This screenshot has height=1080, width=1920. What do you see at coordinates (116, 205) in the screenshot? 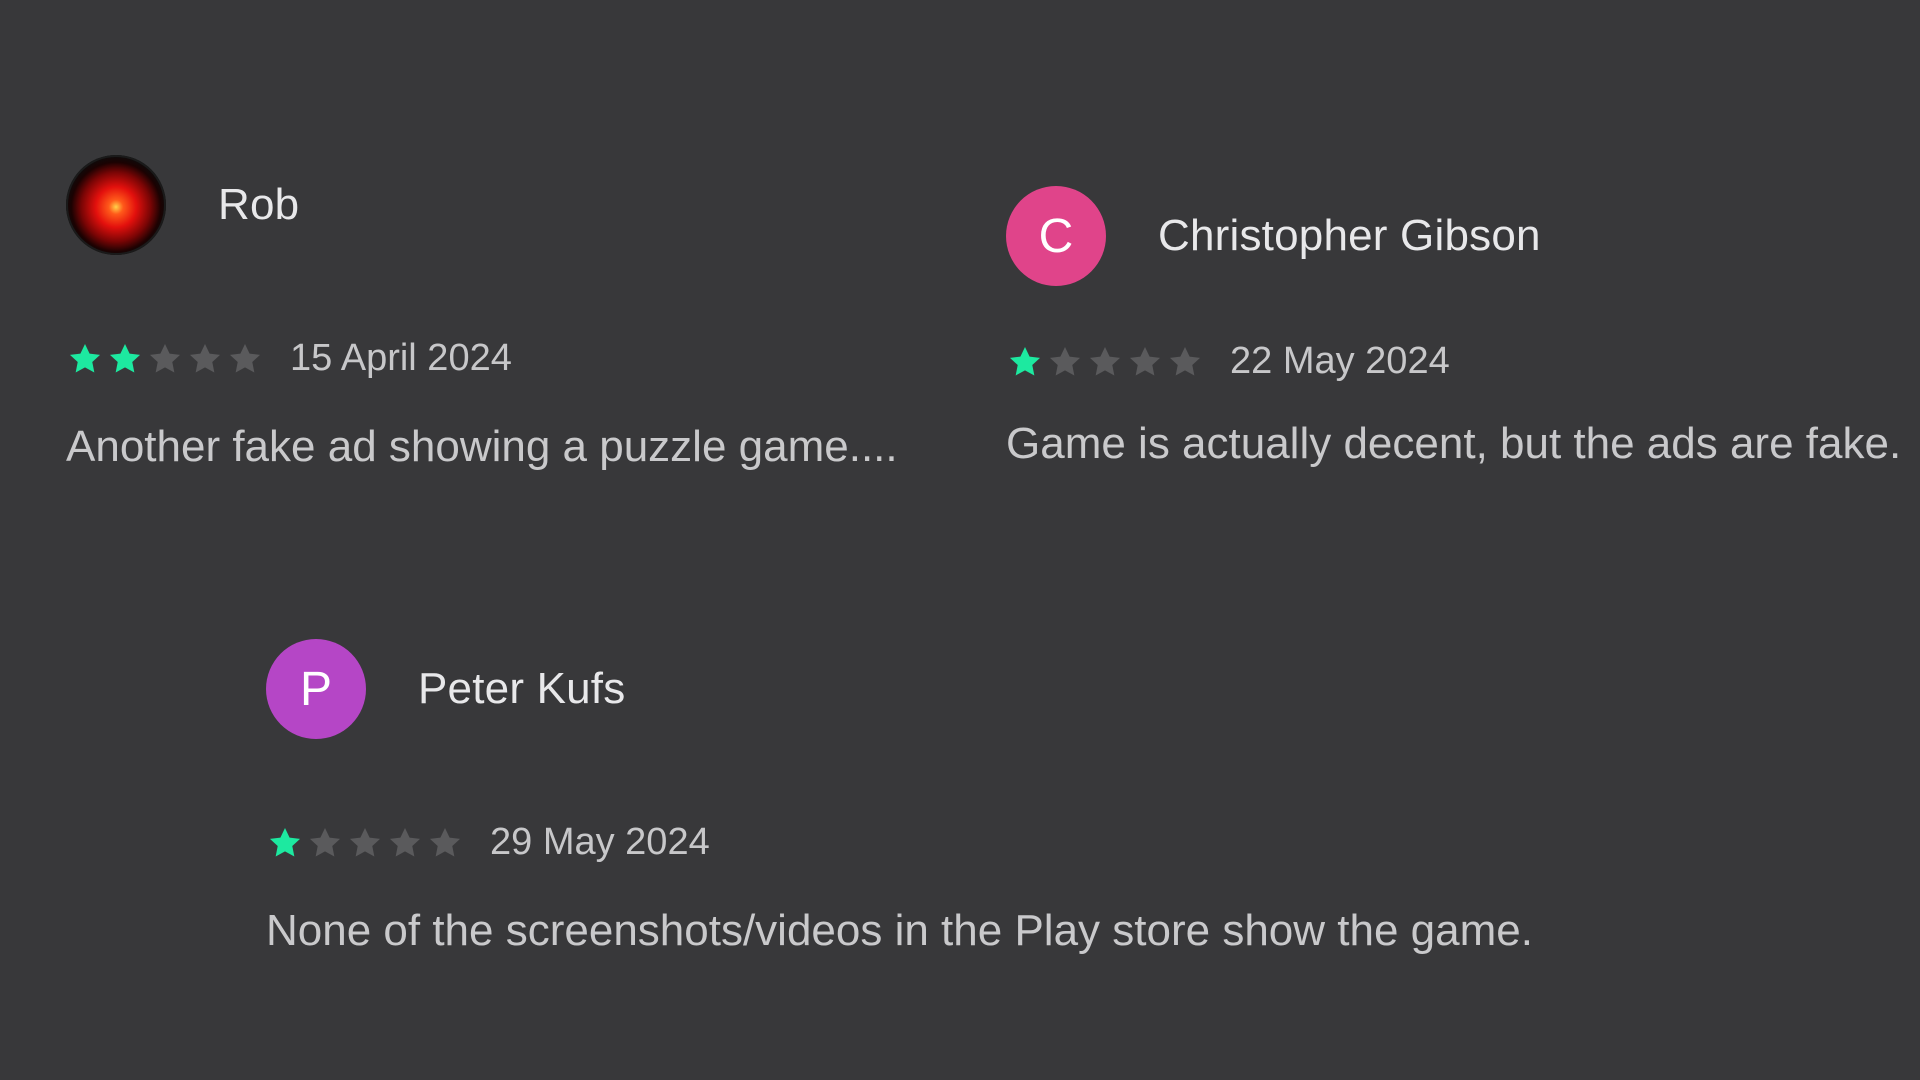
I see `avatar` at bounding box center [116, 205].